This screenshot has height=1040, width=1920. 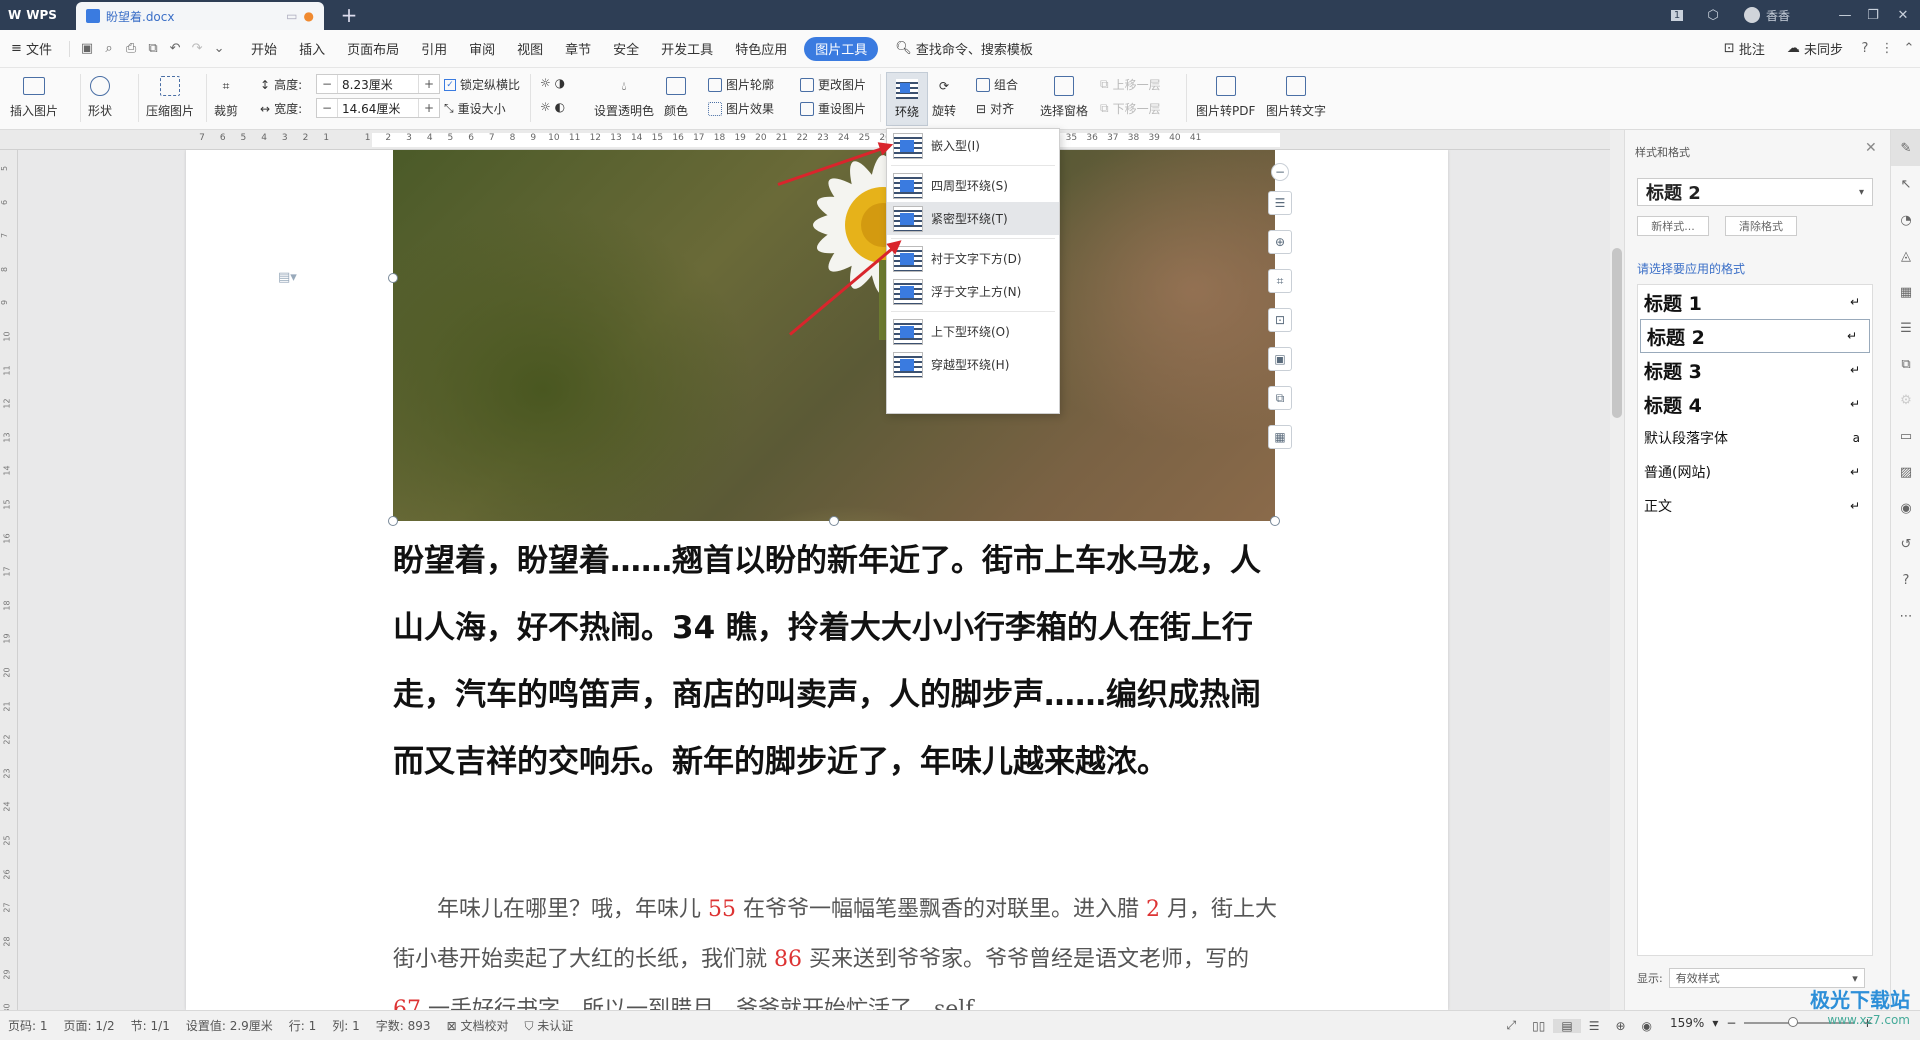 What do you see at coordinates (1280, 172) in the screenshot?
I see `collapse-icon: −` at bounding box center [1280, 172].